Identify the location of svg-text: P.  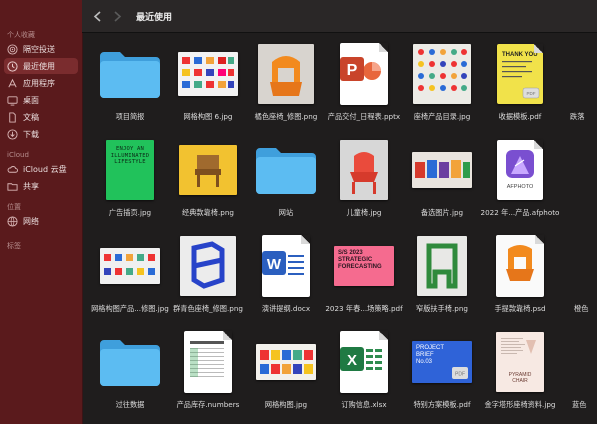
(352, 70).